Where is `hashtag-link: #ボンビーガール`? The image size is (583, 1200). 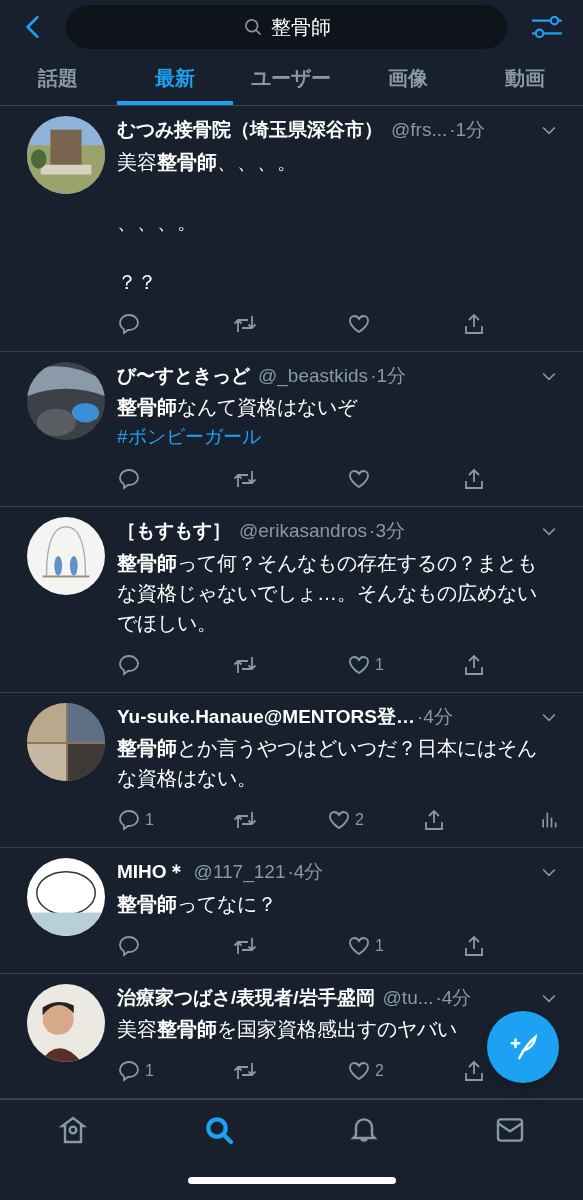 hashtag-link: #ボンビーガール is located at coordinates (189, 437).